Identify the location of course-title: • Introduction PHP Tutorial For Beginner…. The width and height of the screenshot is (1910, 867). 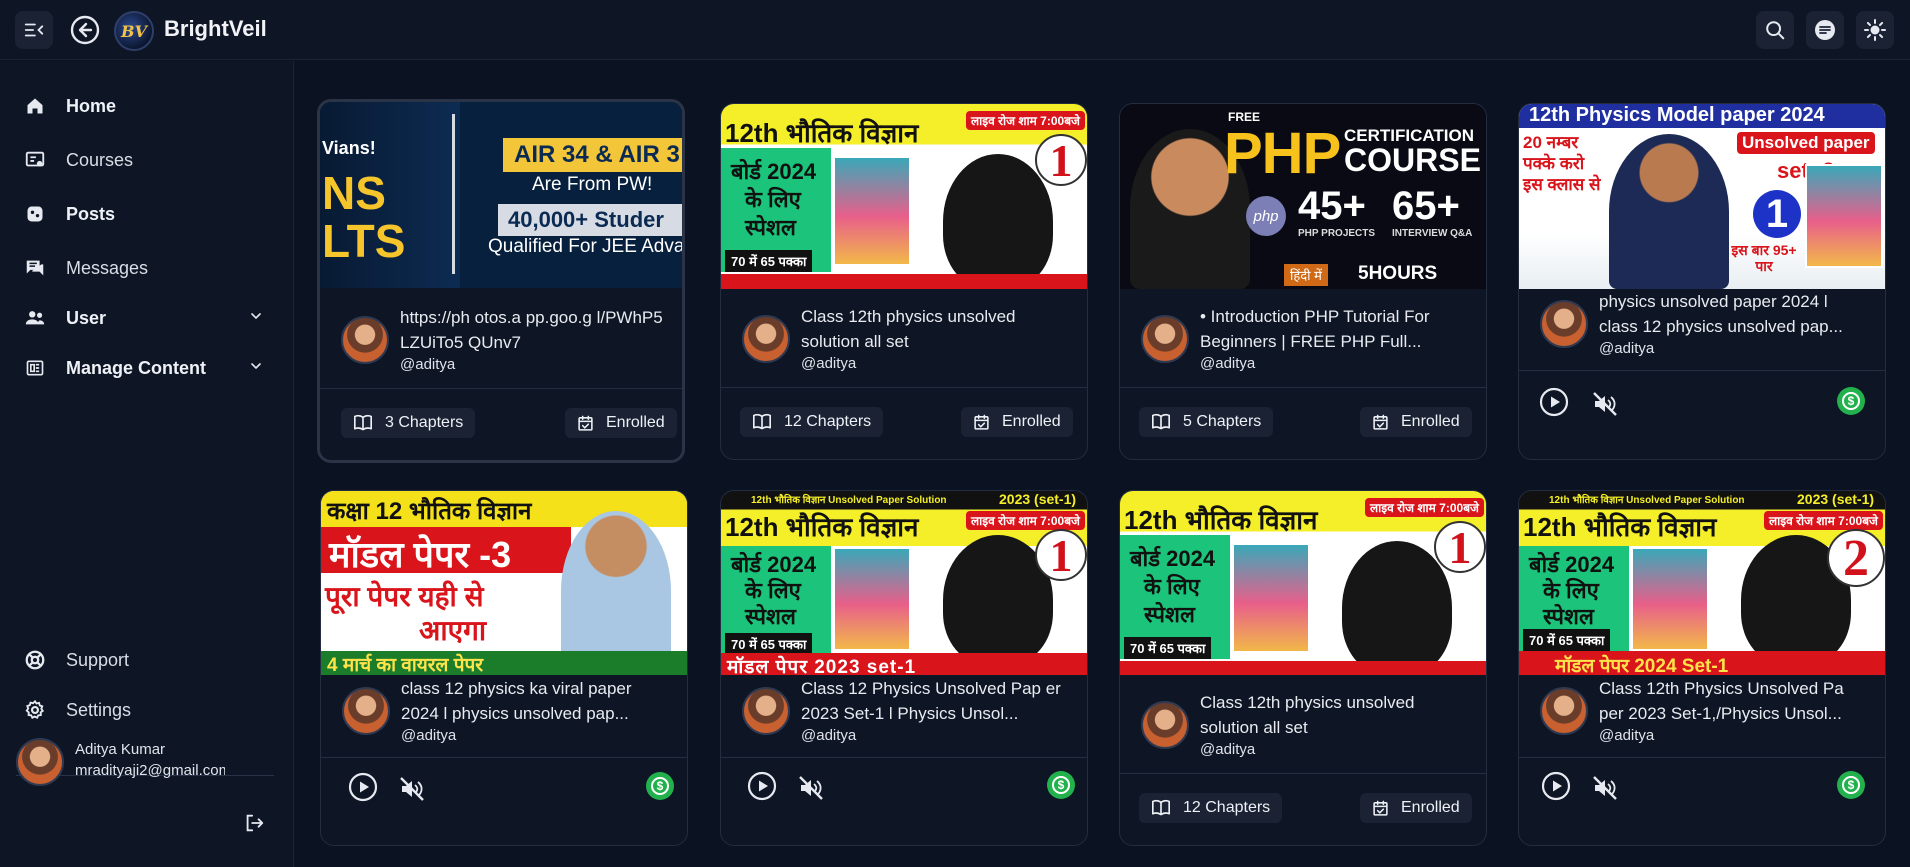
(1332, 329).